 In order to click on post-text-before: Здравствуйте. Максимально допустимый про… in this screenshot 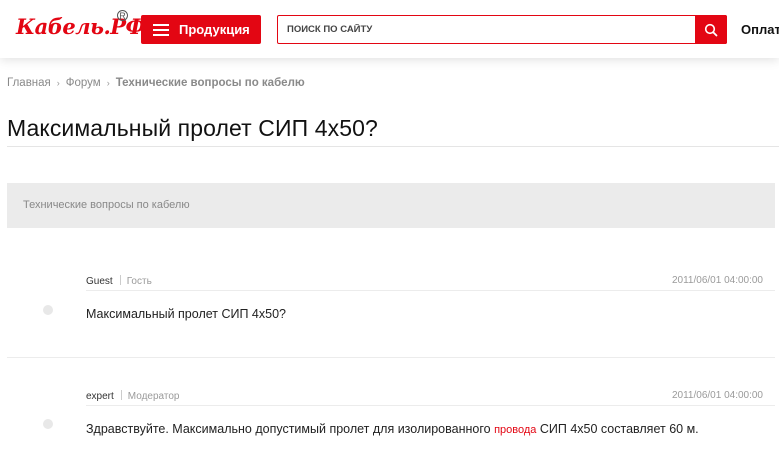, I will do `click(290, 429)`.